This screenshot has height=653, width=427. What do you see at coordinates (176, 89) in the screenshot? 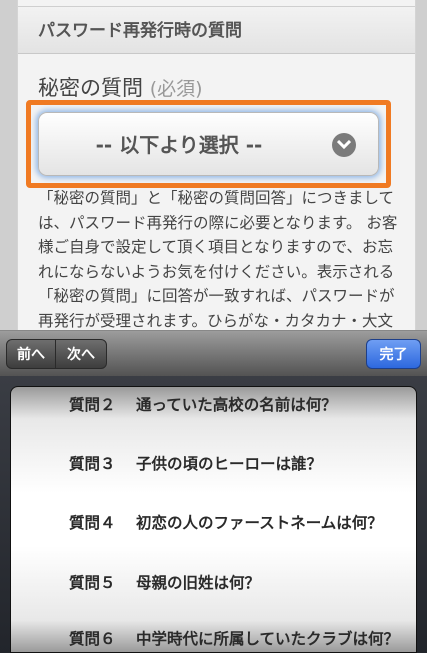
I see `required-mark: (必須)` at bounding box center [176, 89].